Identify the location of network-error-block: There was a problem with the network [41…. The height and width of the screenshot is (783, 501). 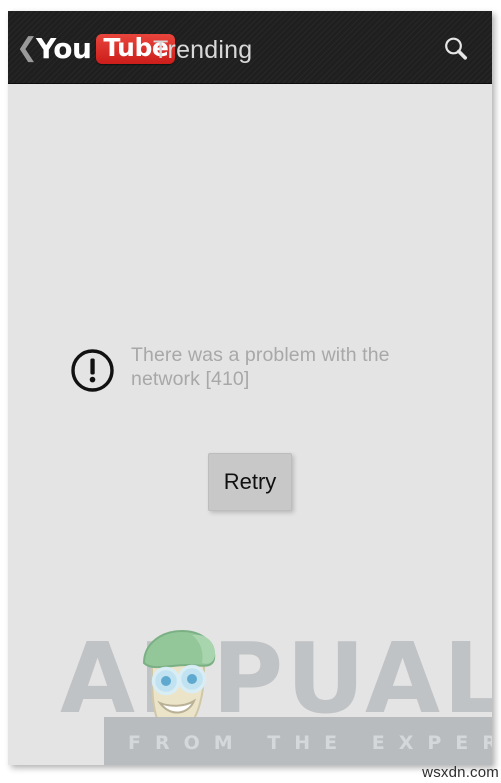
(240, 370).